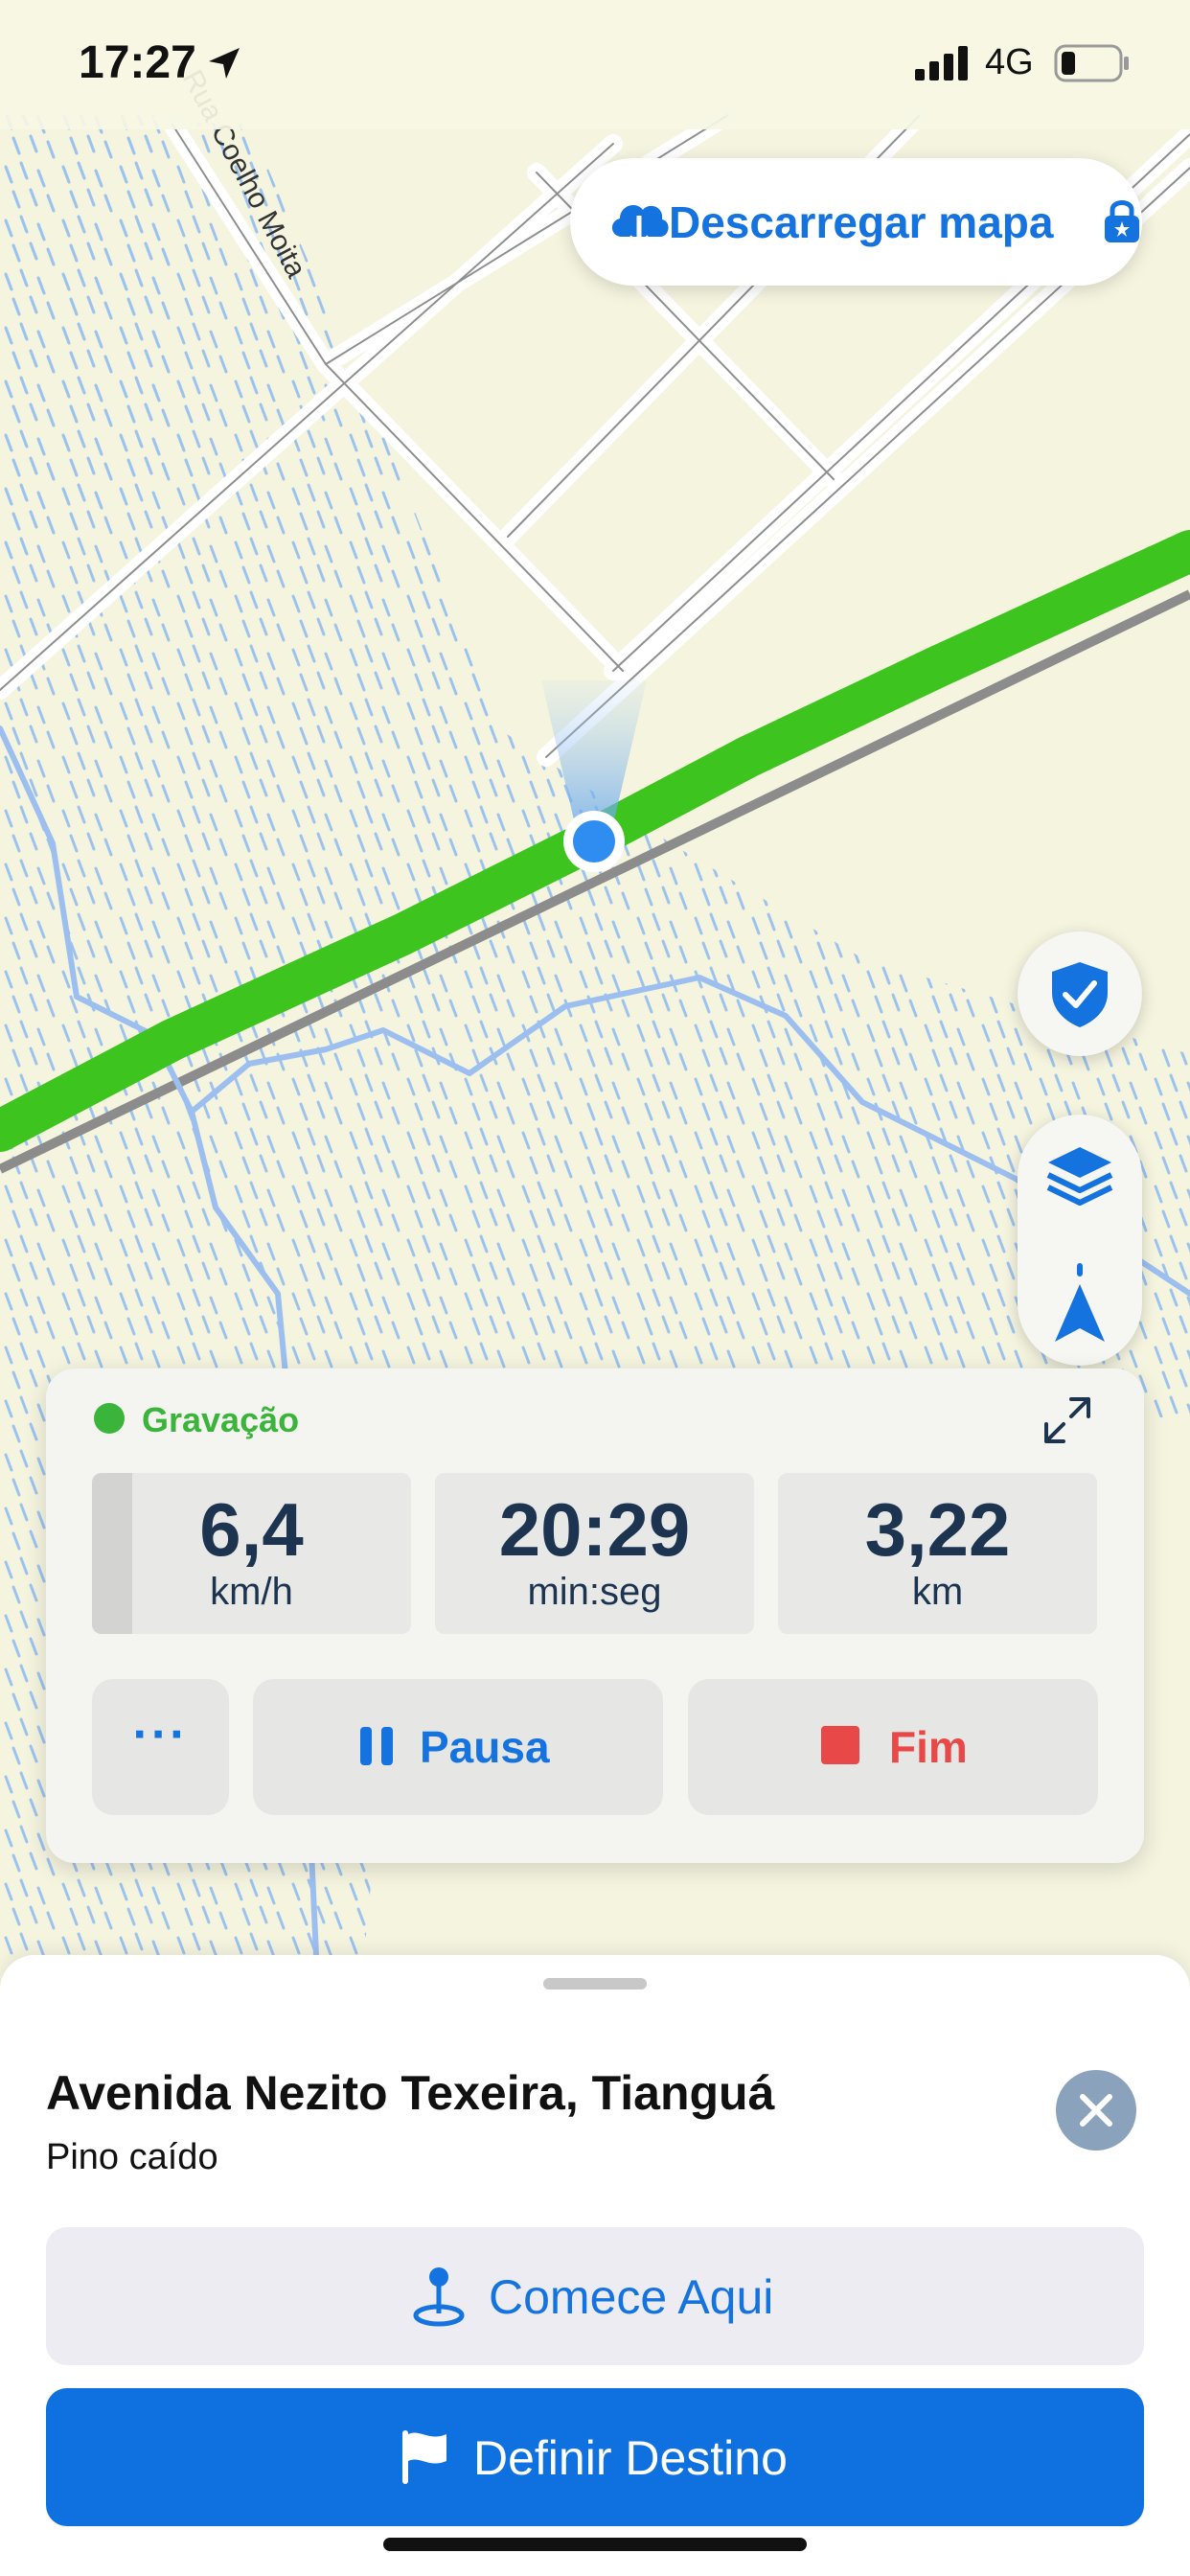  I want to click on pause-button: Pausa, so click(458, 1747).